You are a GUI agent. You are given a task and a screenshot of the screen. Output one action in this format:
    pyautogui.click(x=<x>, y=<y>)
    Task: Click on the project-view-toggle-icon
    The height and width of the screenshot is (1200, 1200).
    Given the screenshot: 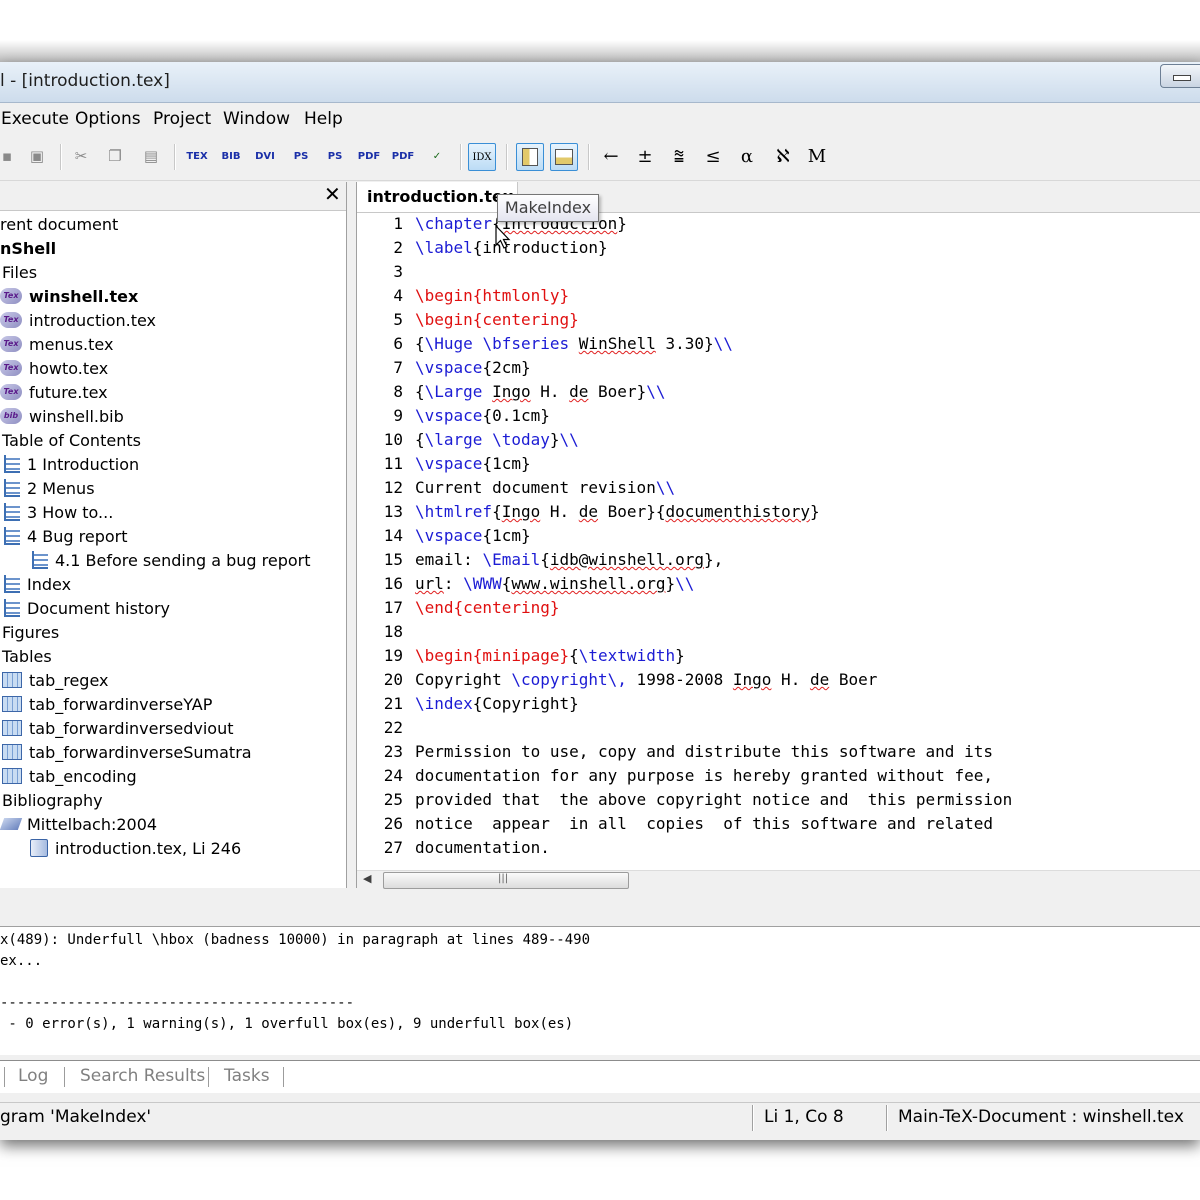 What is the action you would take?
    pyautogui.click(x=530, y=157)
    